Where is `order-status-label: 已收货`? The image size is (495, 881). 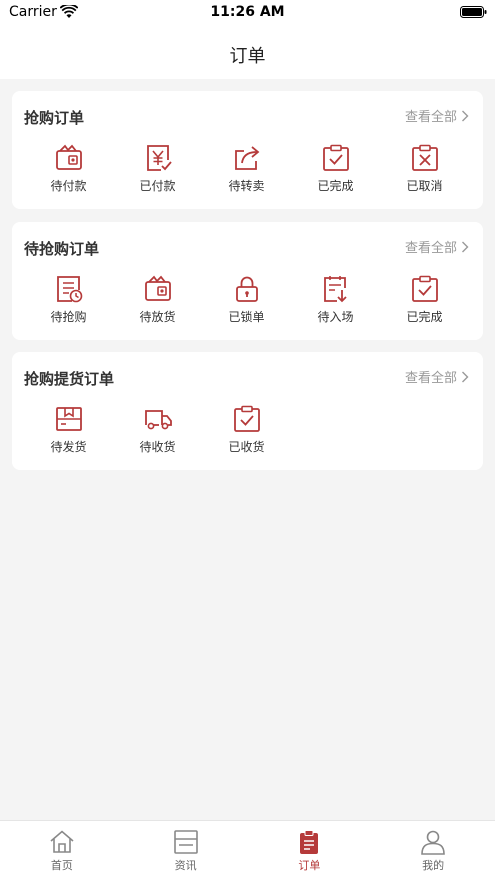
order-status-label: 已收货 is located at coordinates (246, 447).